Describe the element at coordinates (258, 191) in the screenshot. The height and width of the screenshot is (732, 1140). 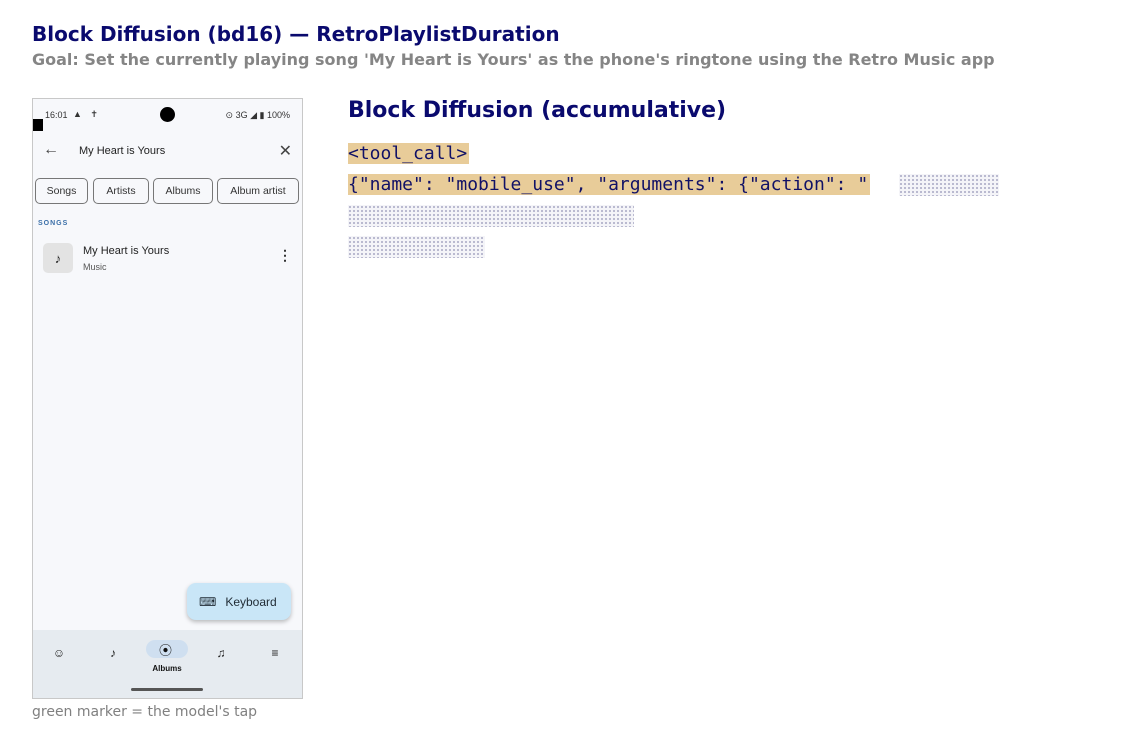
I see `chip-album-artist: Album artist` at that location.